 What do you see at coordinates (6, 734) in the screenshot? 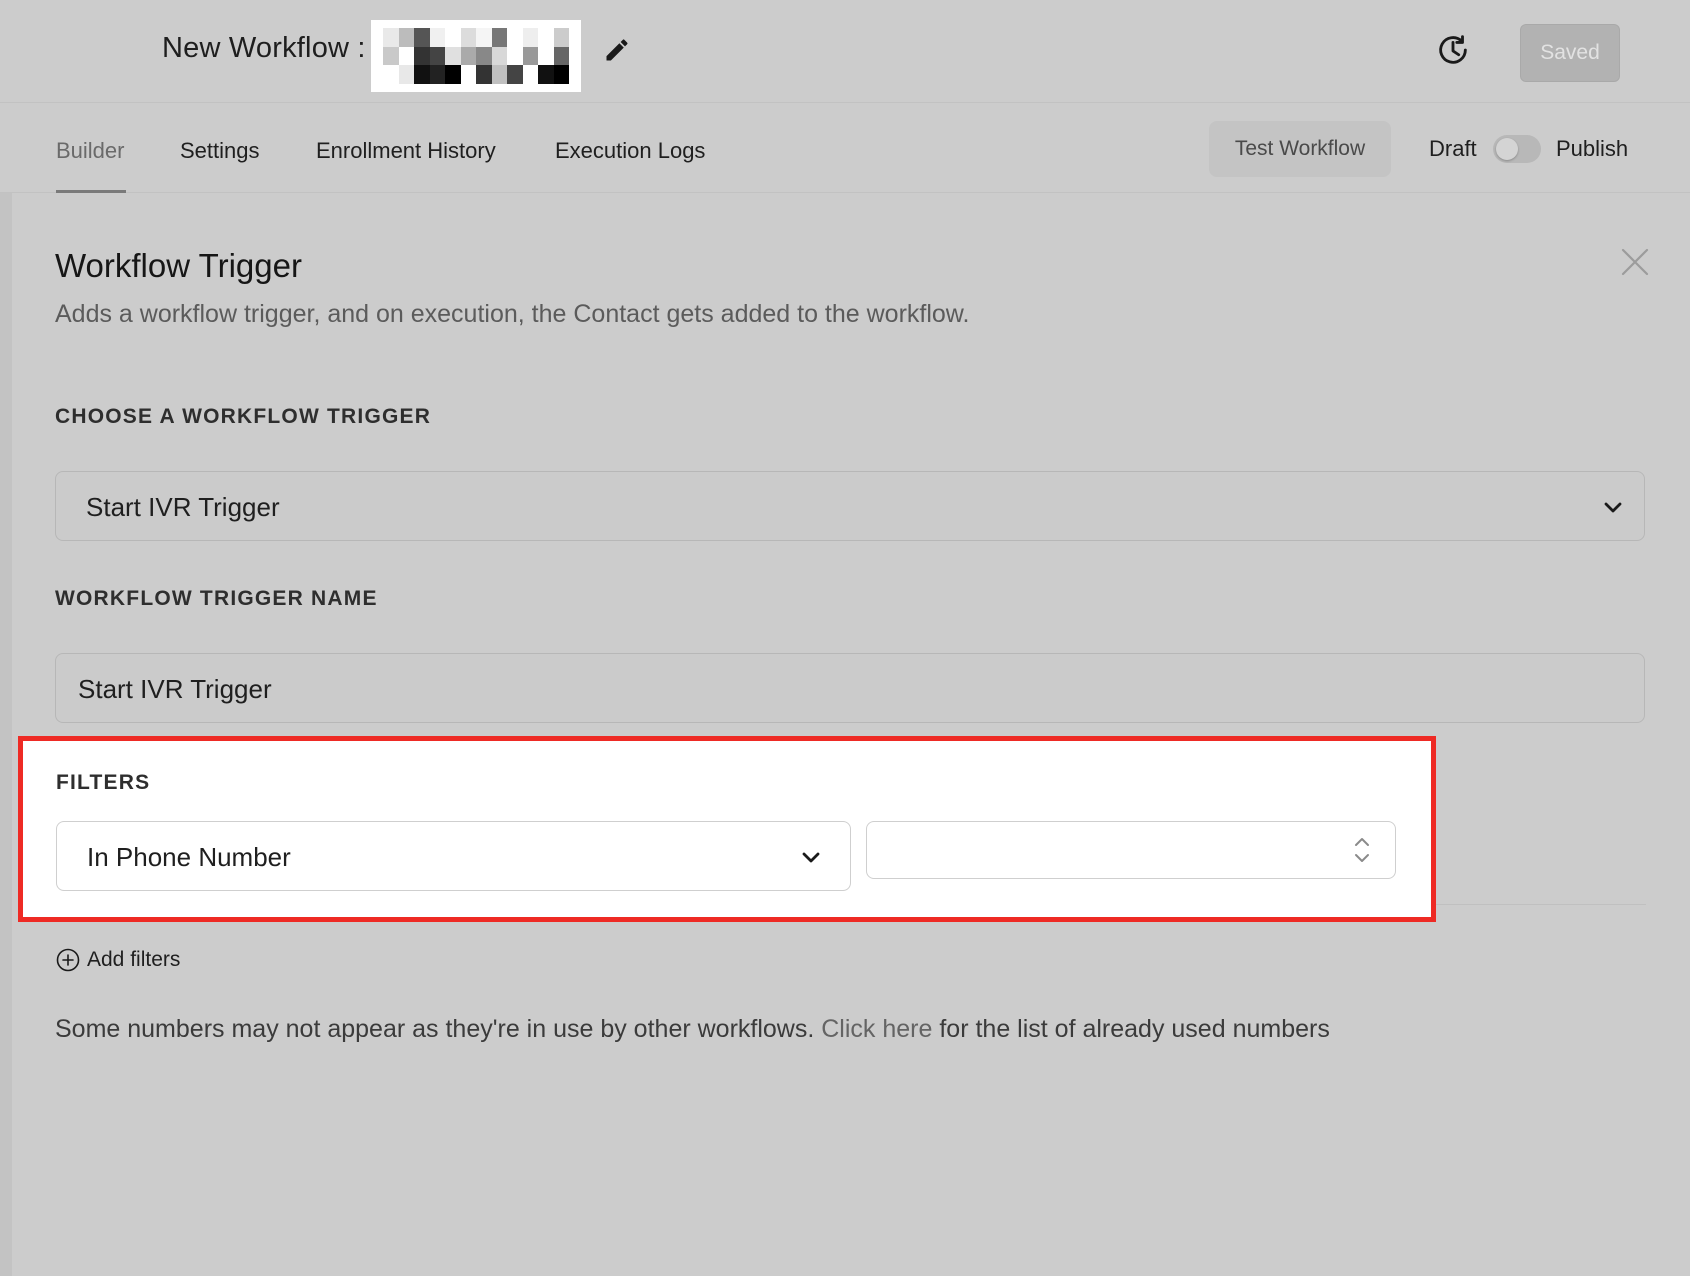
I see `left-edge-strip` at bounding box center [6, 734].